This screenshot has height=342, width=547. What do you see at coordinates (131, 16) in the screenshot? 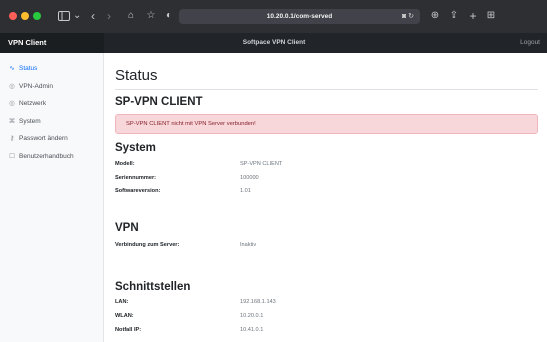
I see `home-icon: ⌂` at bounding box center [131, 16].